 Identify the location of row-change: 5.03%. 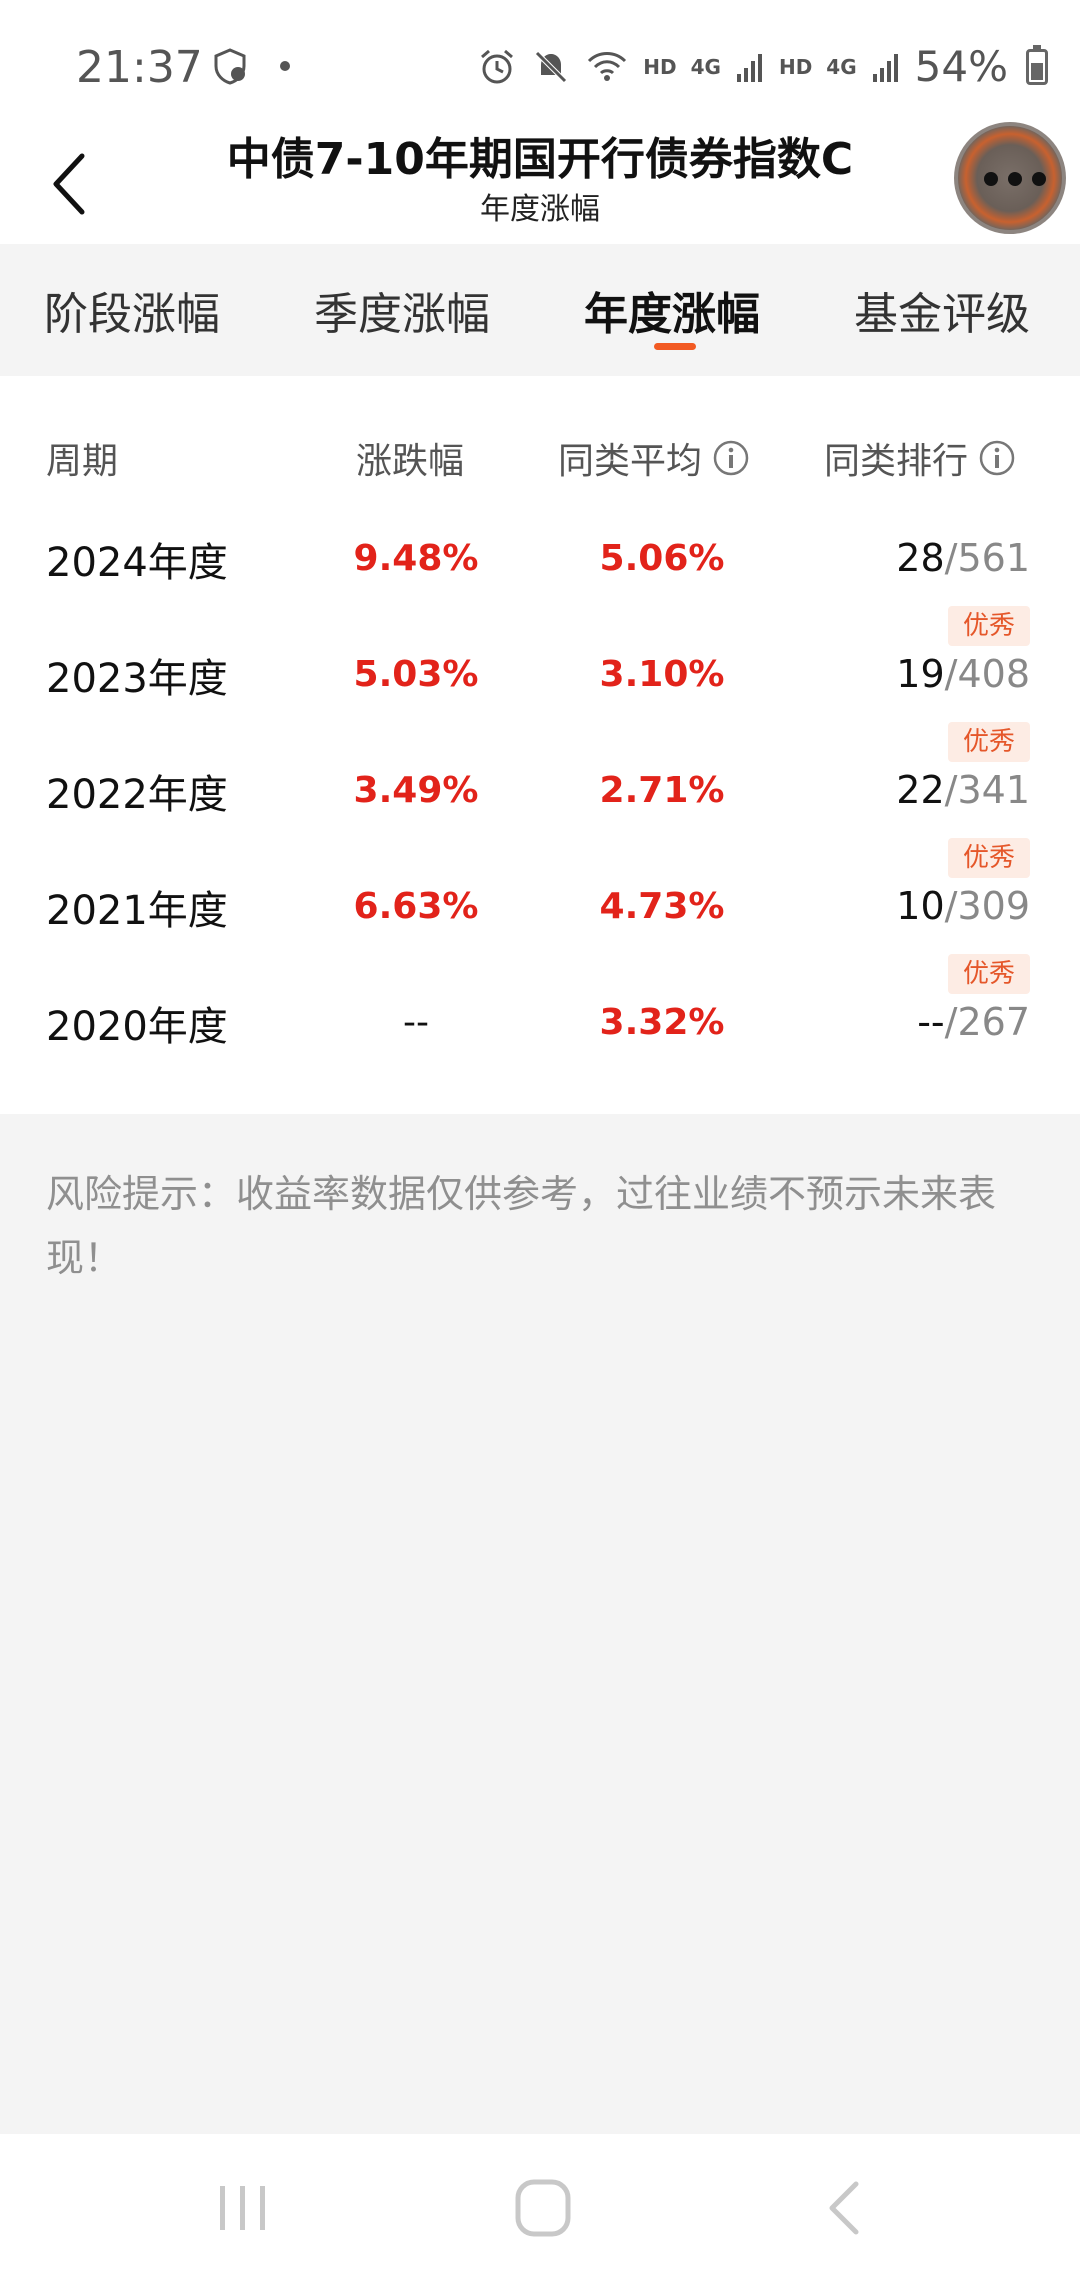
(416, 674).